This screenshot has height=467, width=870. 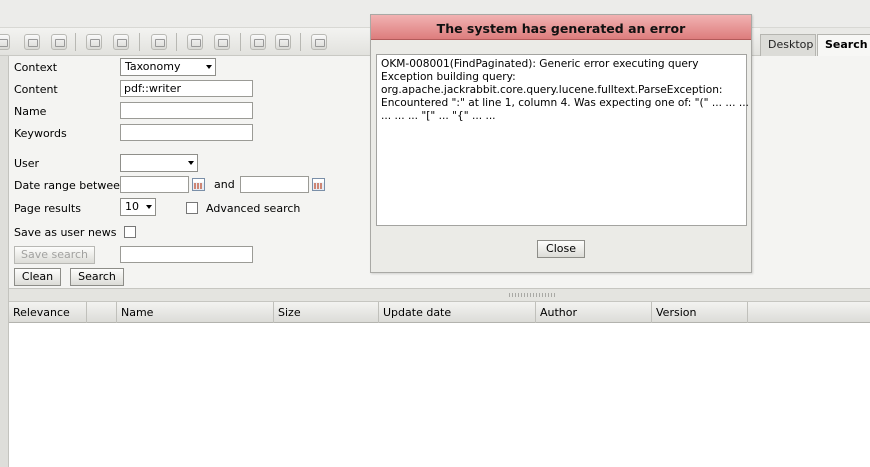 What do you see at coordinates (153, 66) in the screenshot?
I see `context-value: Taxonomy` at bounding box center [153, 66].